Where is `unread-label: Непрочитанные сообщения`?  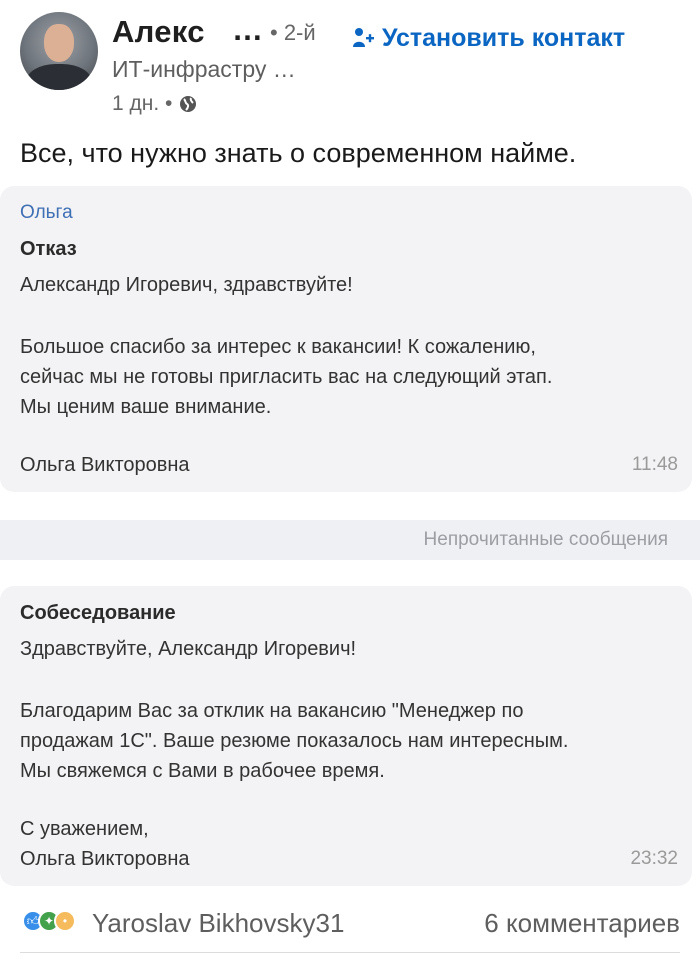
unread-label: Непрочитанные сообщения is located at coordinates (545, 539).